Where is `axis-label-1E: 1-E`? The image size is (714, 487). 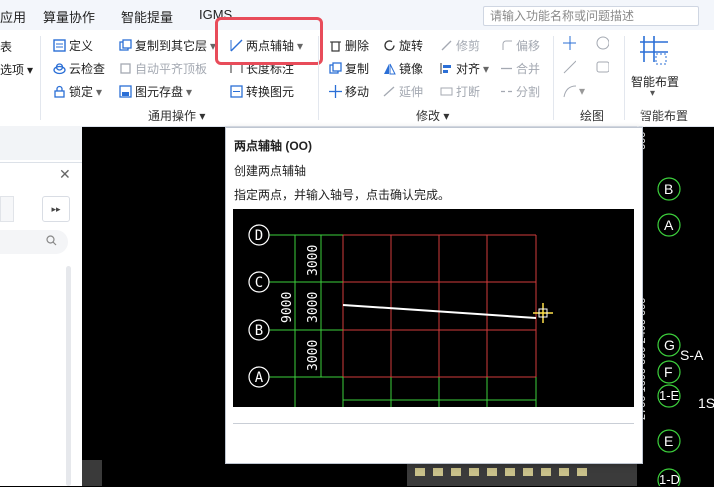 axis-label-1E: 1-E is located at coordinates (669, 395).